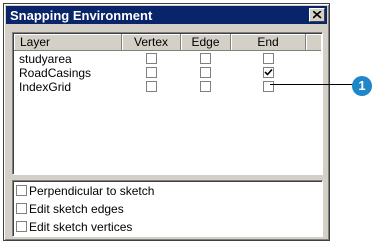 The width and height of the screenshot is (382, 247). I want to click on checkmark-icon, so click(268, 72).